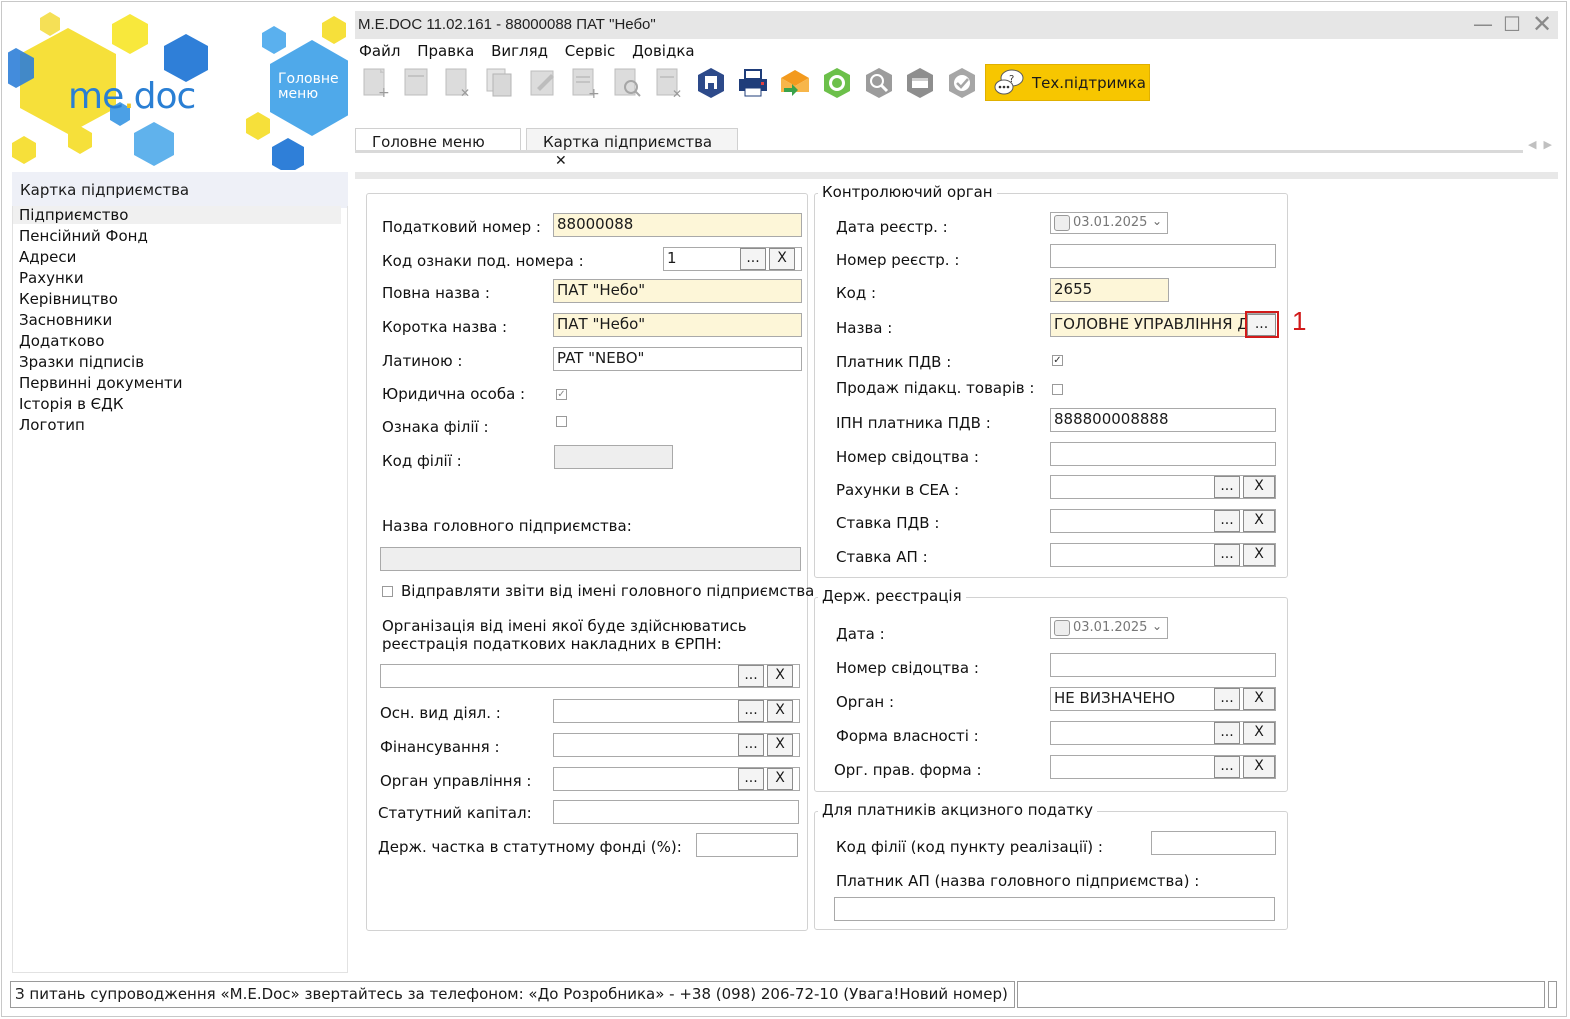 This screenshot has width=1570, height=1019. Describe the element at coordinates (795, 83) in the screenshot. I see `send-icon` at that location.